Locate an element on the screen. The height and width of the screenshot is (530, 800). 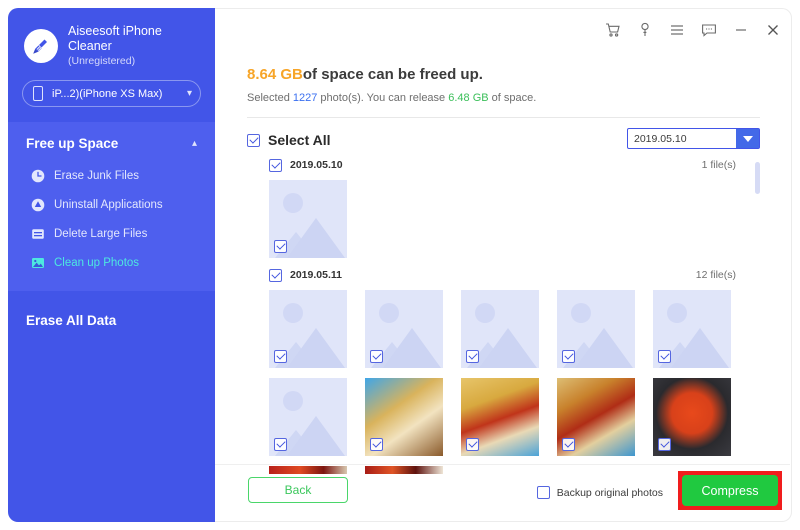
photo-group-header: 2019.05.11 12 file(s) is located at coordinates (503, 275).